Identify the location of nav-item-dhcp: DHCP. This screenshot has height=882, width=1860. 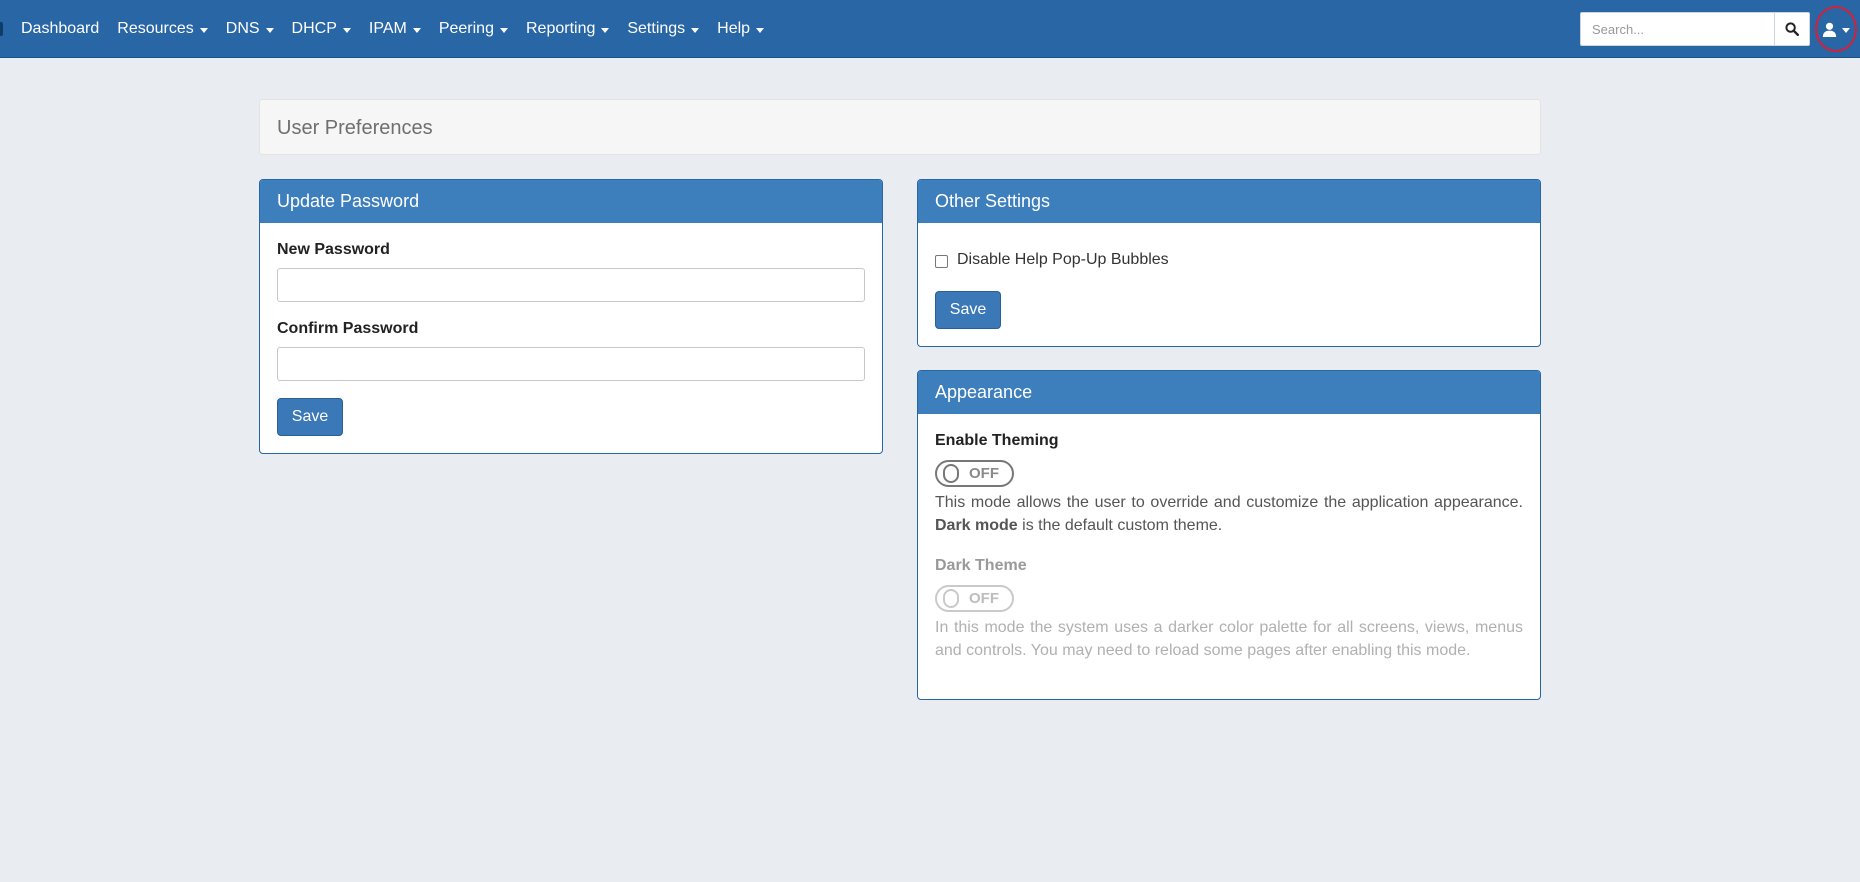
(321, 29).